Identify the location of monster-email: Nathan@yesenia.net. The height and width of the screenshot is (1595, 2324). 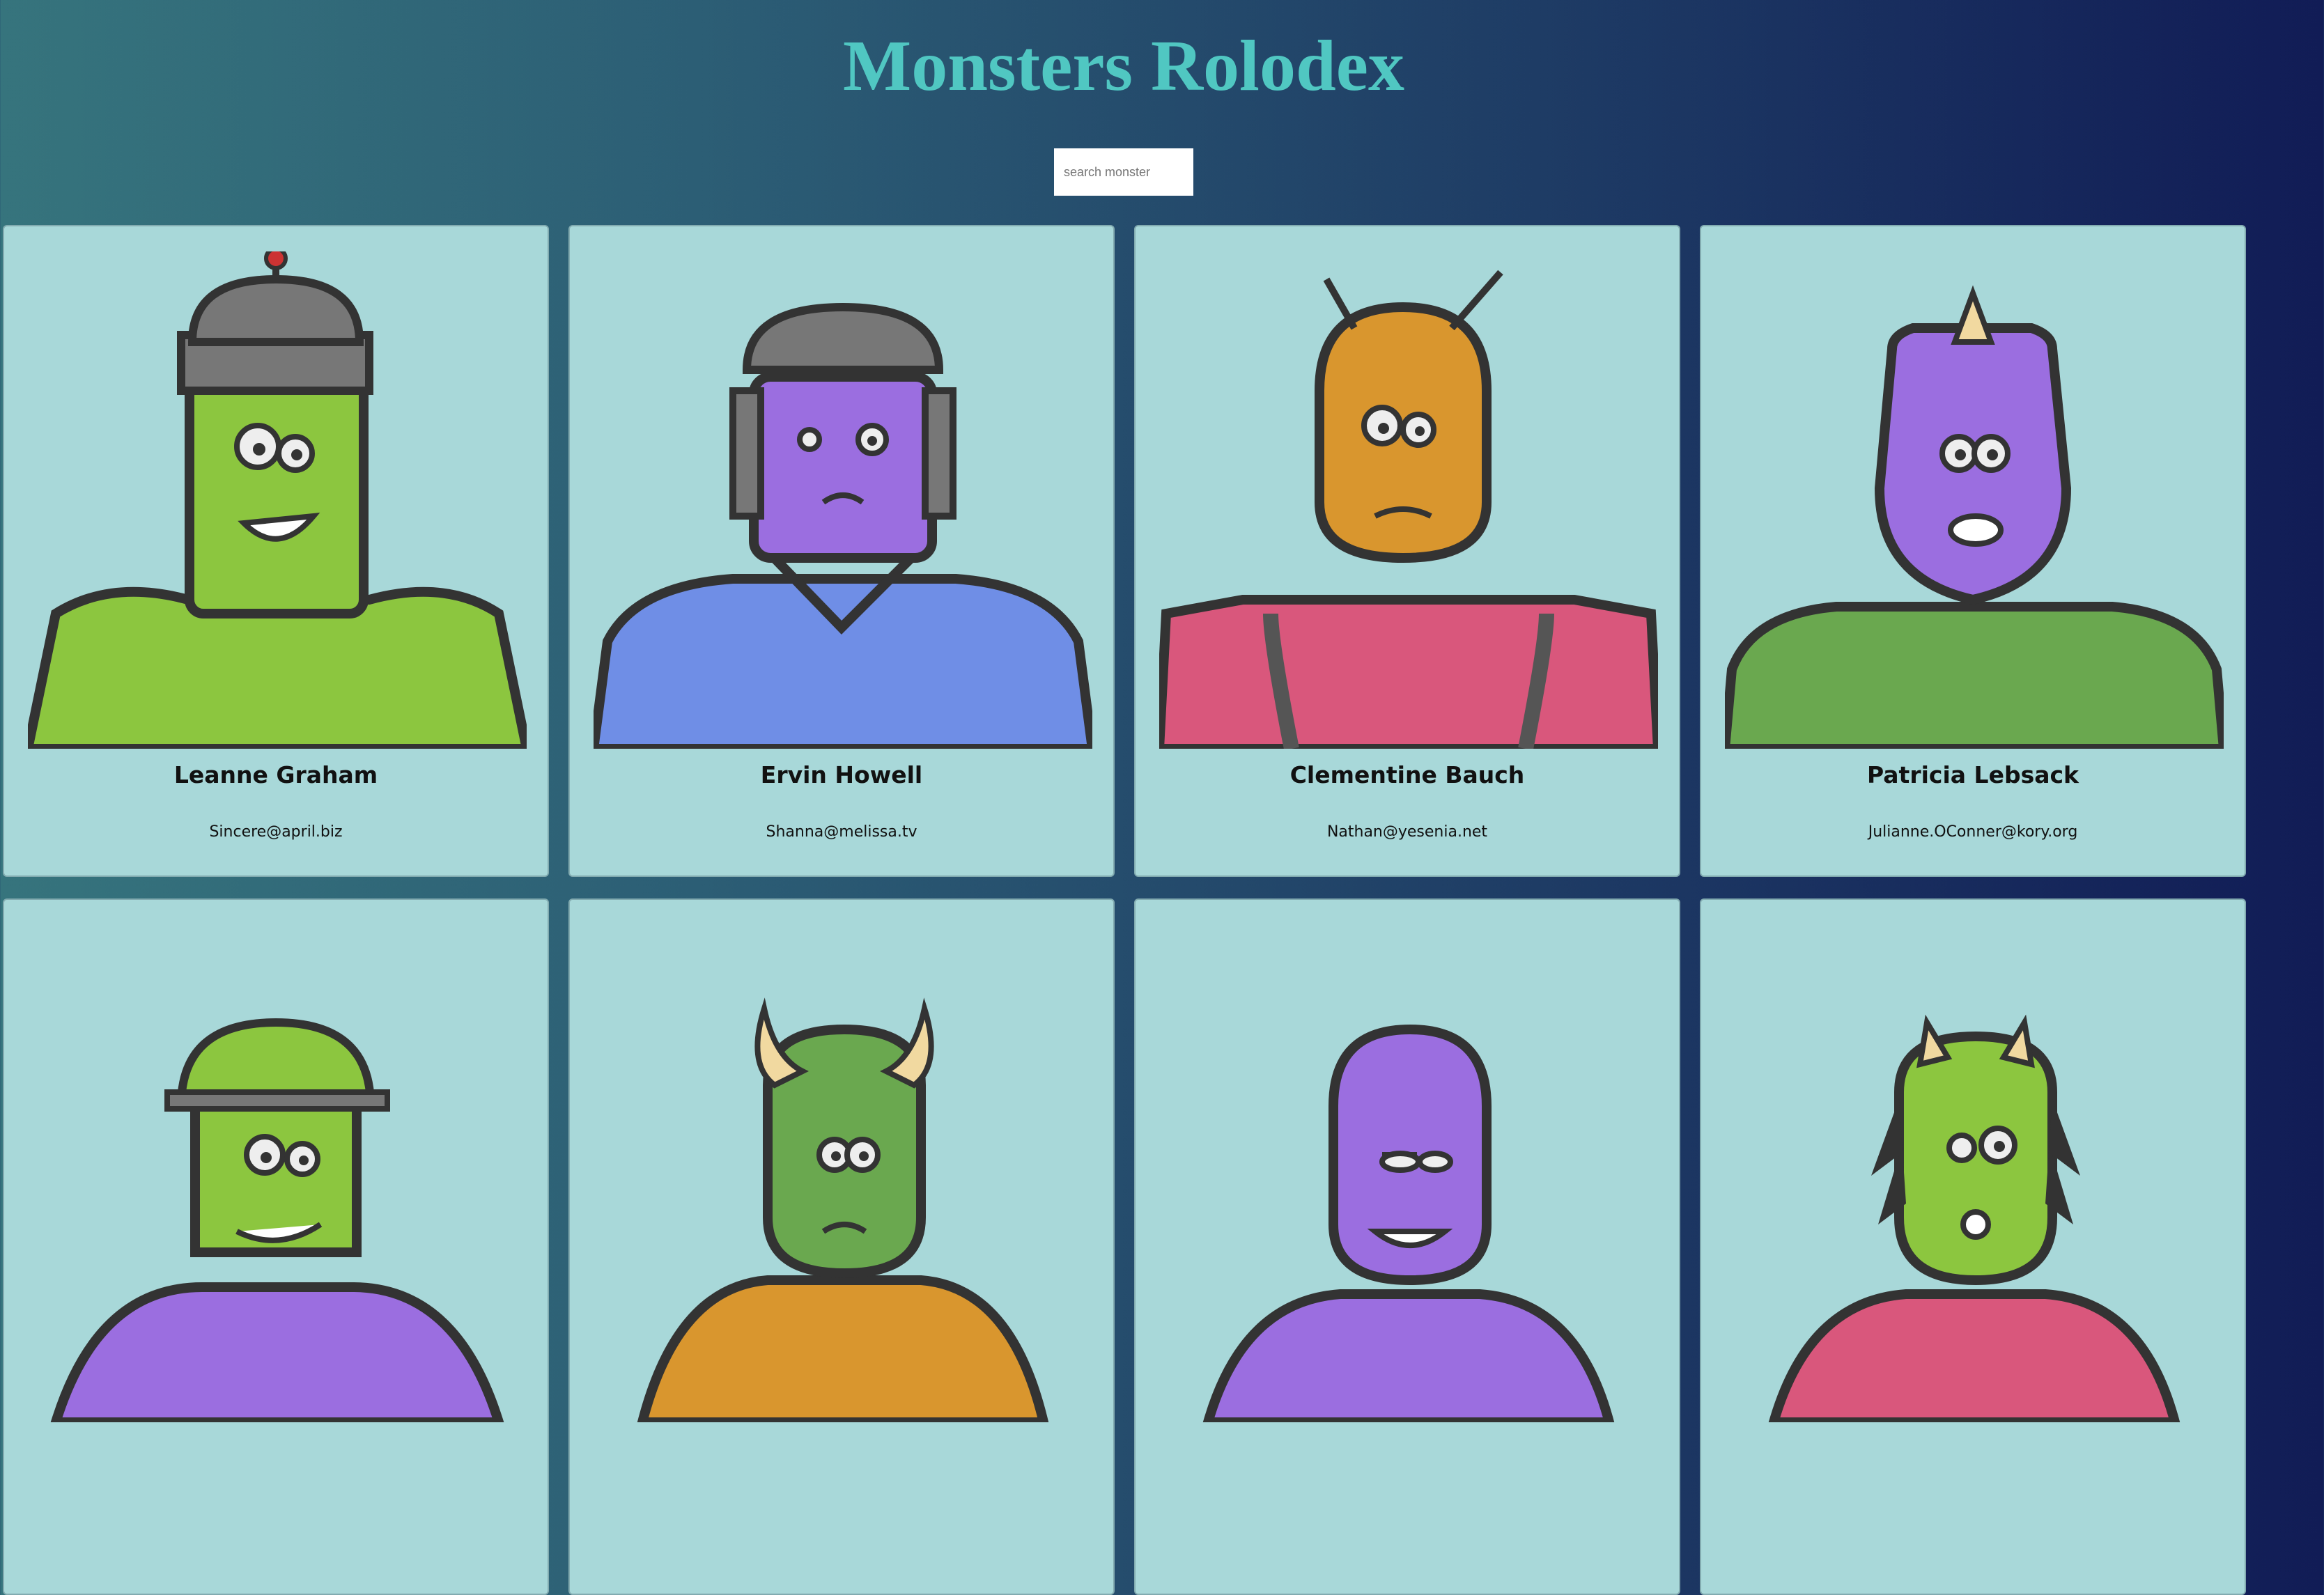
(1407, 832).